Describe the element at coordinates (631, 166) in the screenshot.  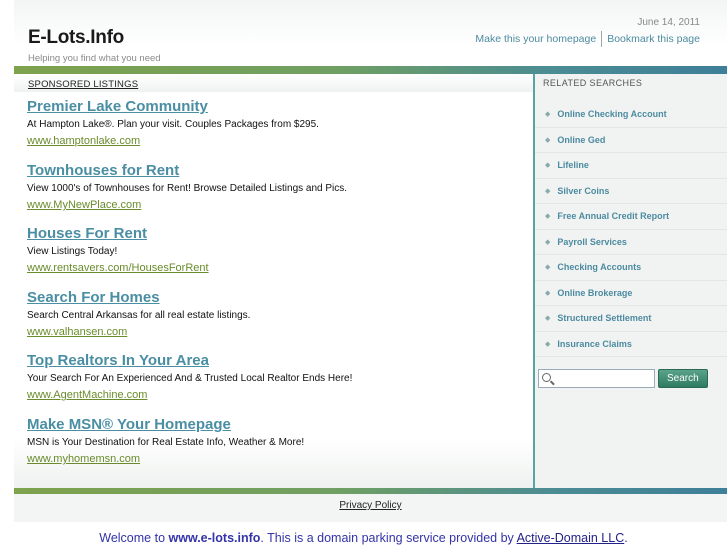
I see `related-search-item: ◆ Lifeline` at that location.